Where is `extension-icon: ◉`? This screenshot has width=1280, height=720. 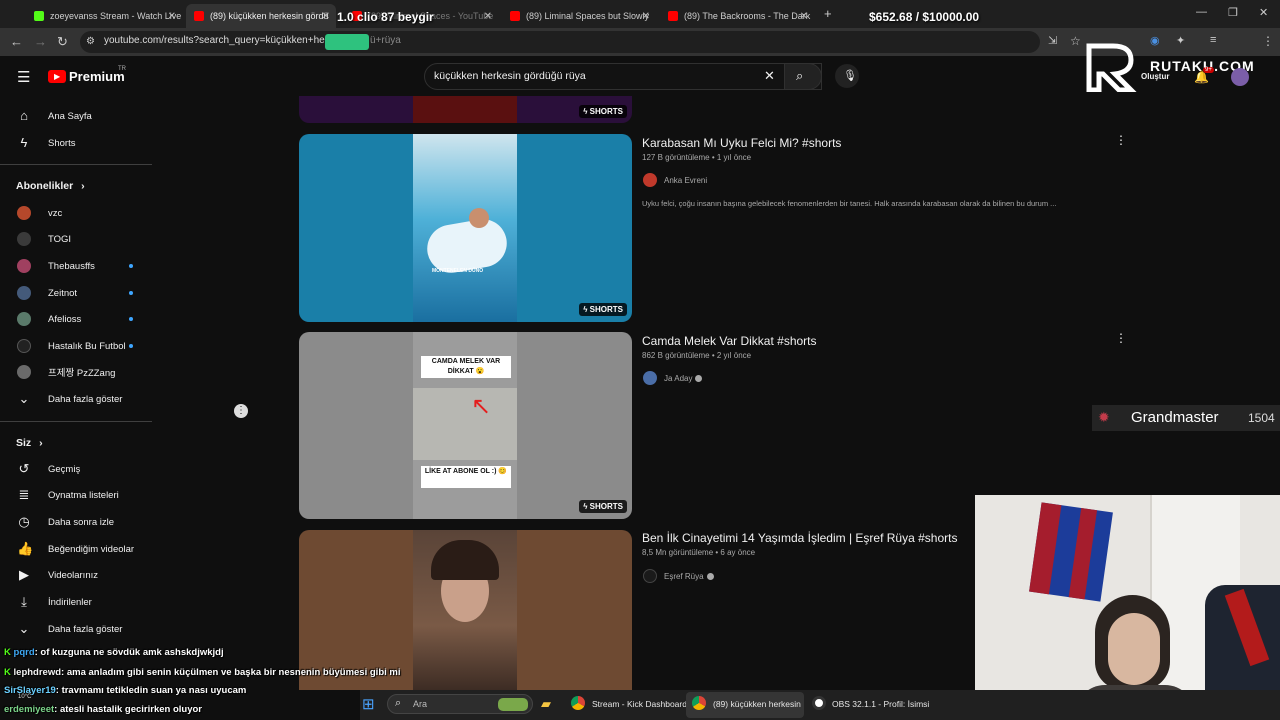 extension-icon: ◉ is located at coordinates (1155, 40).